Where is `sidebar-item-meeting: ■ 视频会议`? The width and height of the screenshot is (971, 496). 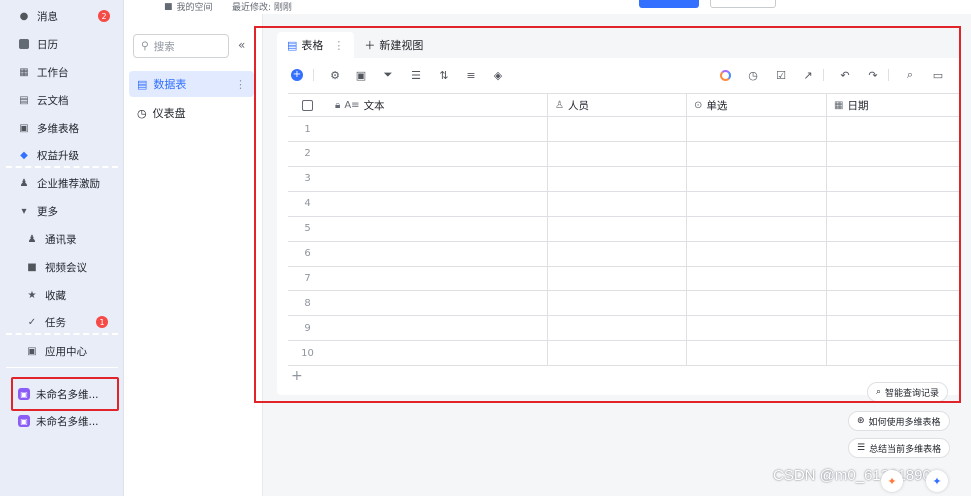 sidebar-item-meeting: ■ 视频会议 is located at coordinates (62, 267).